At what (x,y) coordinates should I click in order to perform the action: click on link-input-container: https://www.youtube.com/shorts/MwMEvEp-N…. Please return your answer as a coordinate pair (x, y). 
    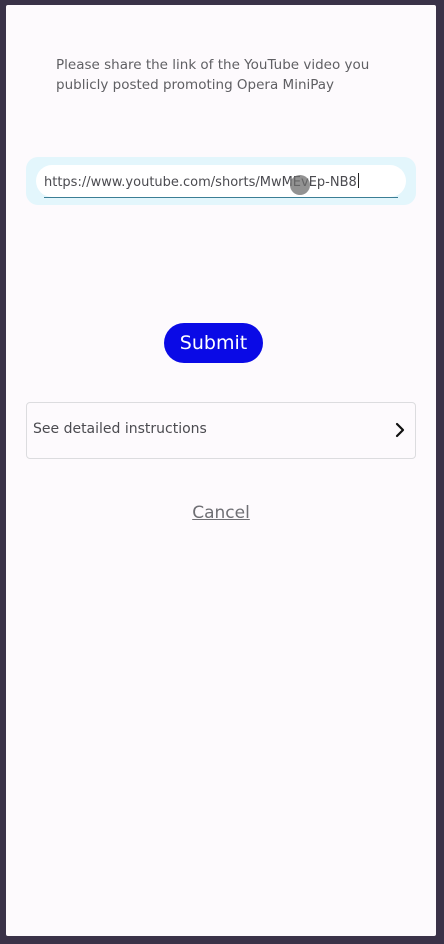
    Looking at the image, I should click on (221, 181).